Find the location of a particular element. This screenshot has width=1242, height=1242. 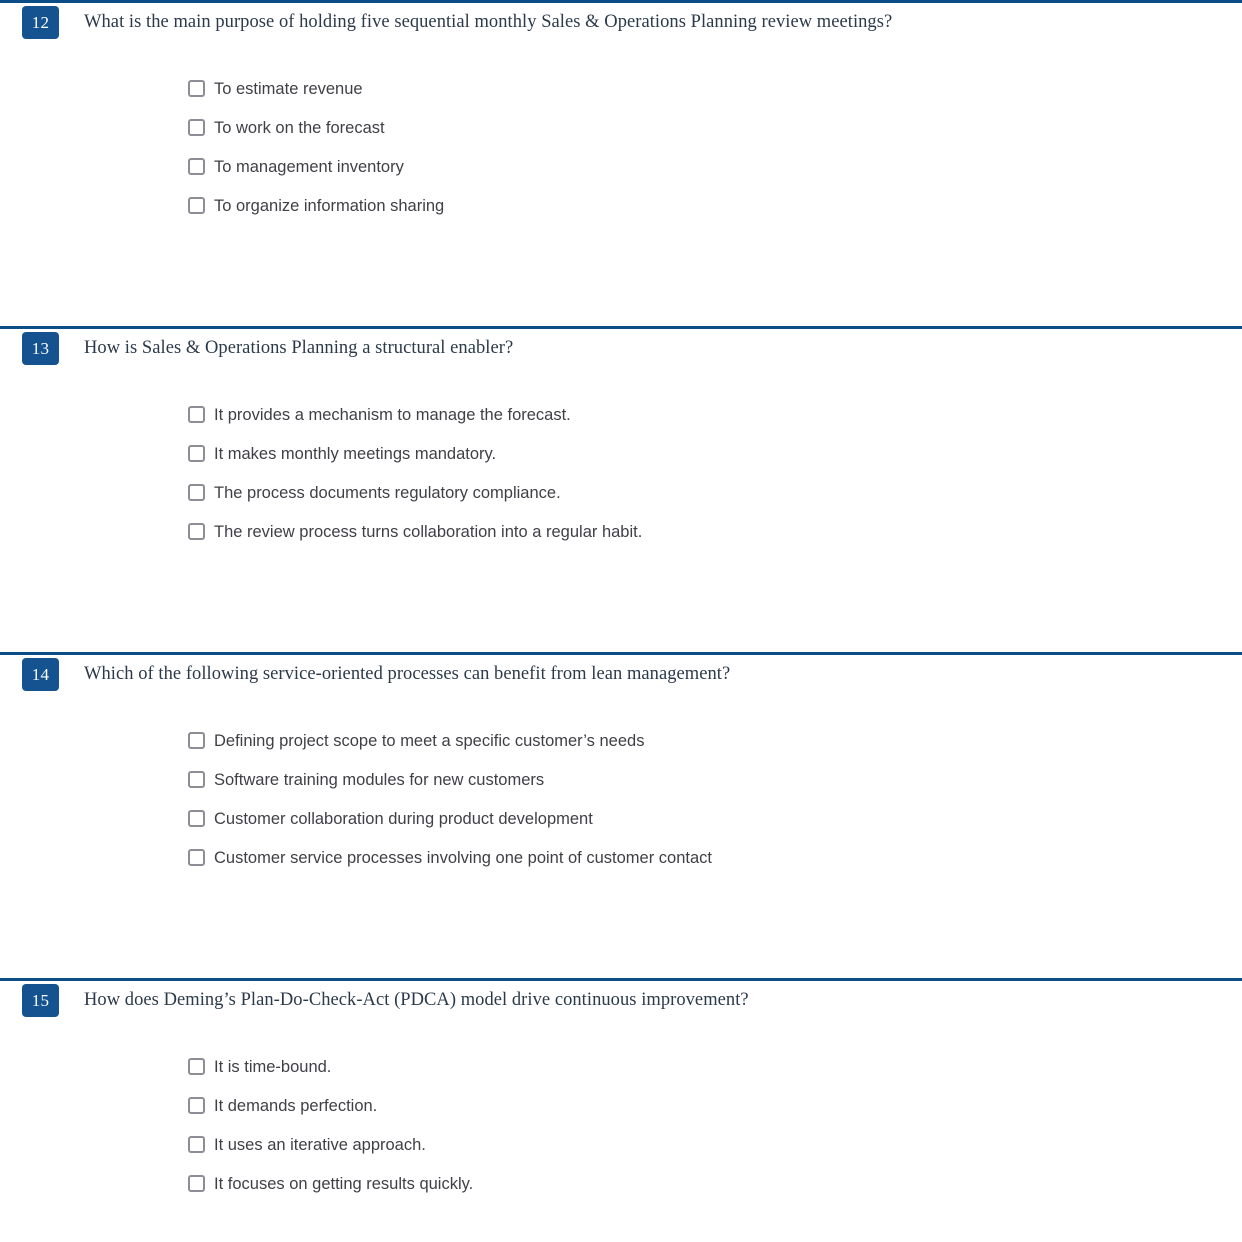

answer-option: To organize information sharing is located at coordinates (715, 205).